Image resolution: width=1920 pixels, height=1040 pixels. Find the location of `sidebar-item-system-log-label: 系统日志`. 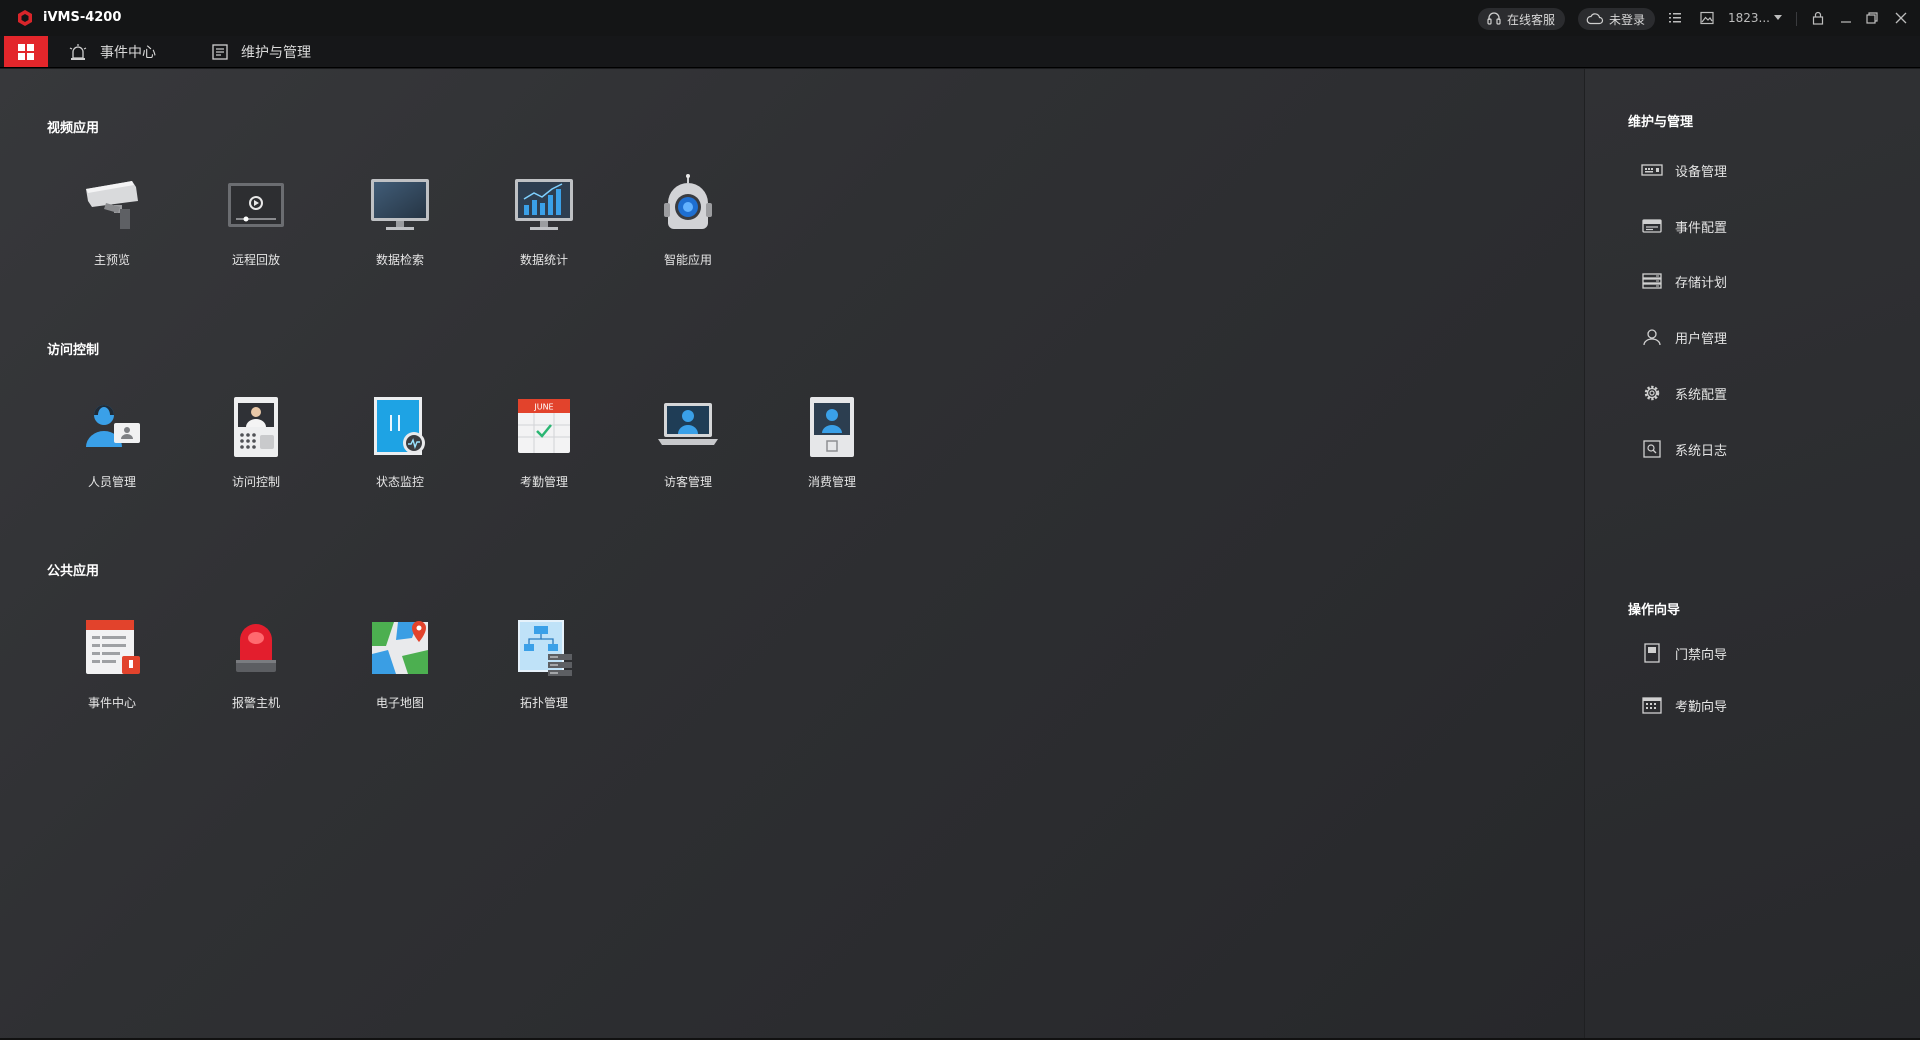

sidebar-item-system-log-label: 系统日志 is located at coordinates (1701, 451).